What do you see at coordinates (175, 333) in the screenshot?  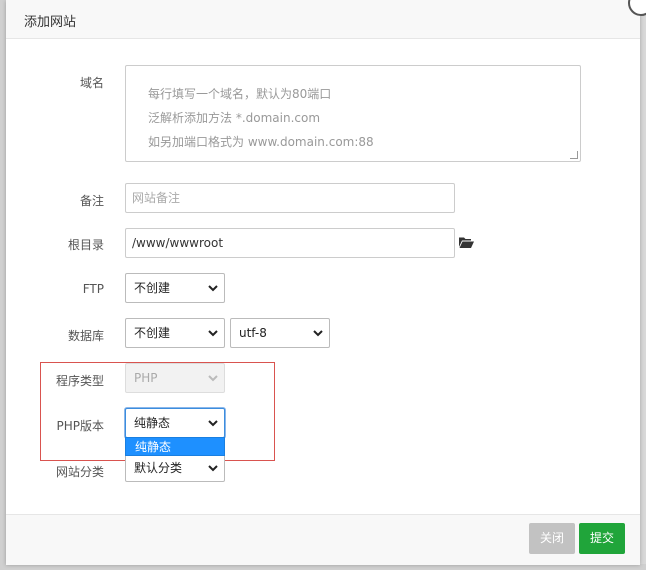 I see `database-select: 不创建` at bounding box center [175, 333].